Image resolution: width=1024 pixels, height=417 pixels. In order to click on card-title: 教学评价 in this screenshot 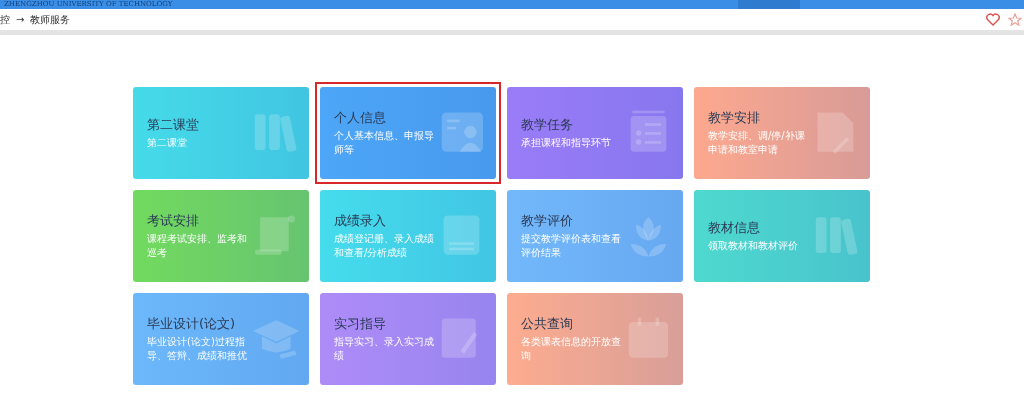, I will do `click(547, 221)`.